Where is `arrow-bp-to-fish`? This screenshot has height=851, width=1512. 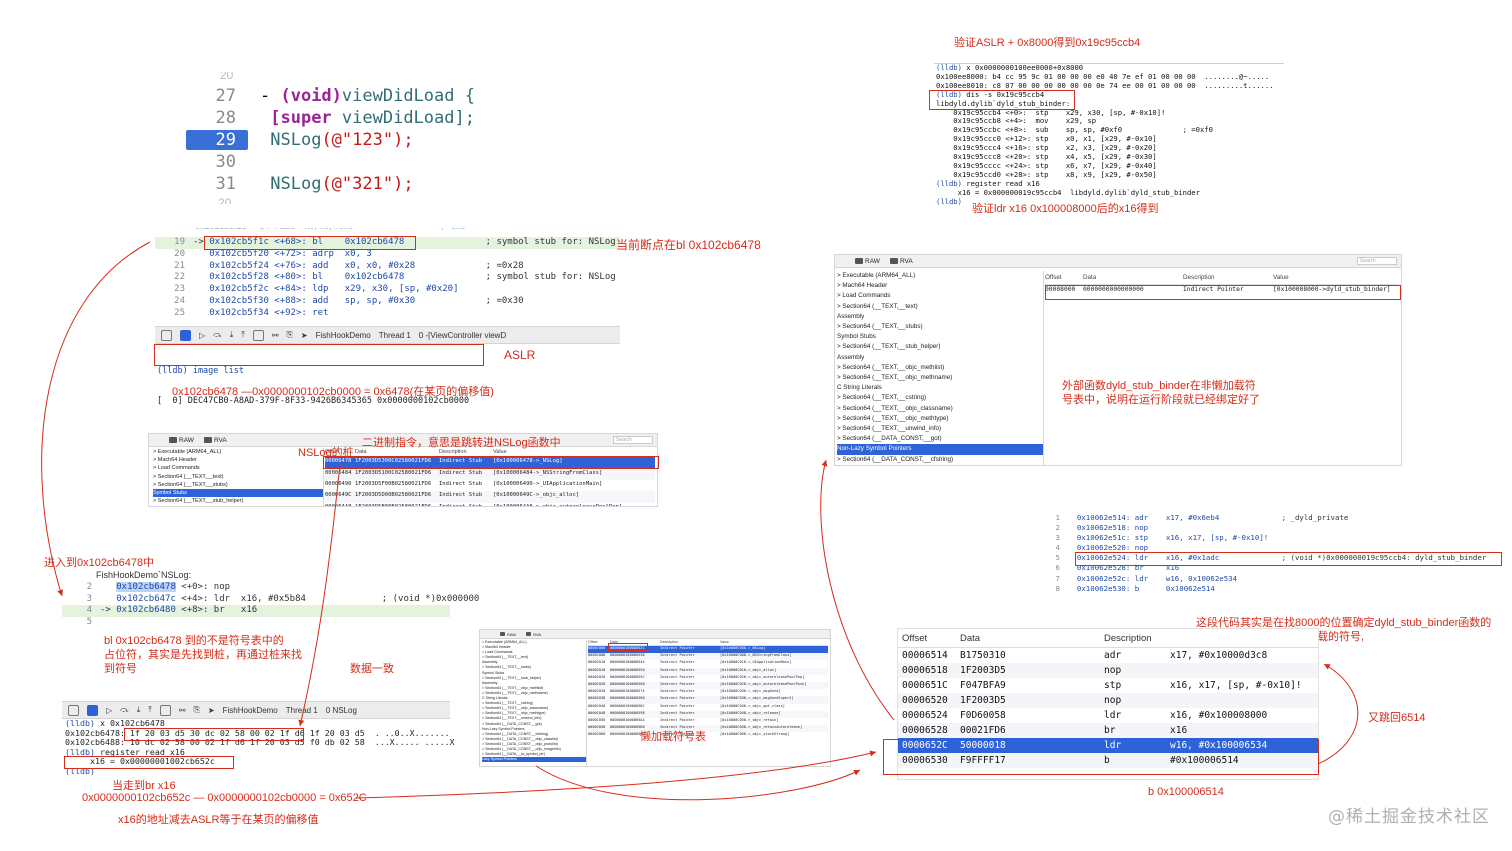
arrow-bp-to-fish is located at coordinates (96, 419).